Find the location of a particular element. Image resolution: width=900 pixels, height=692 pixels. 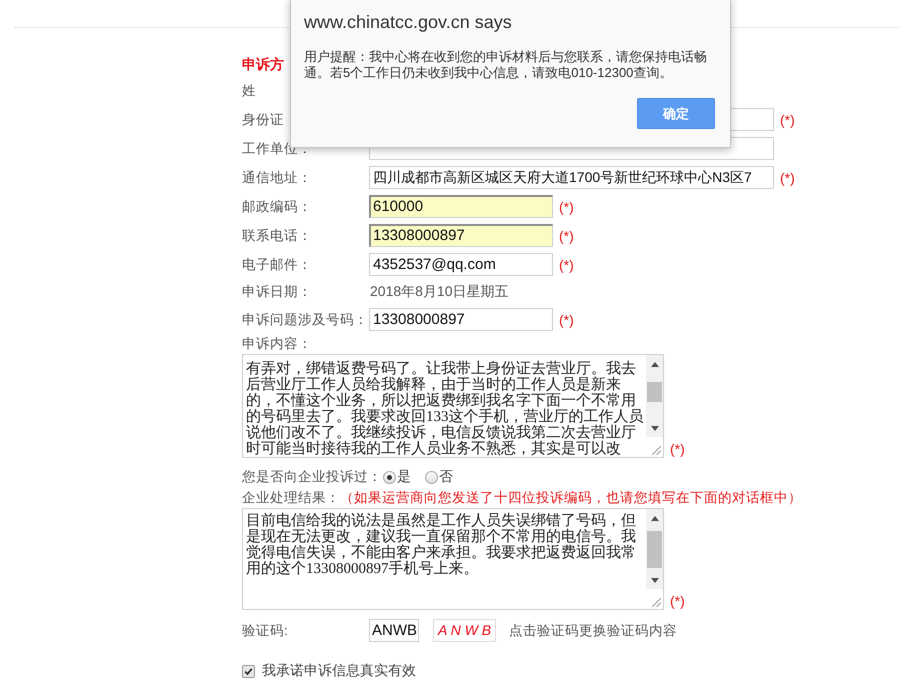

field-value: 2018年8月10日星期五 is located at coordinates (439, 292).